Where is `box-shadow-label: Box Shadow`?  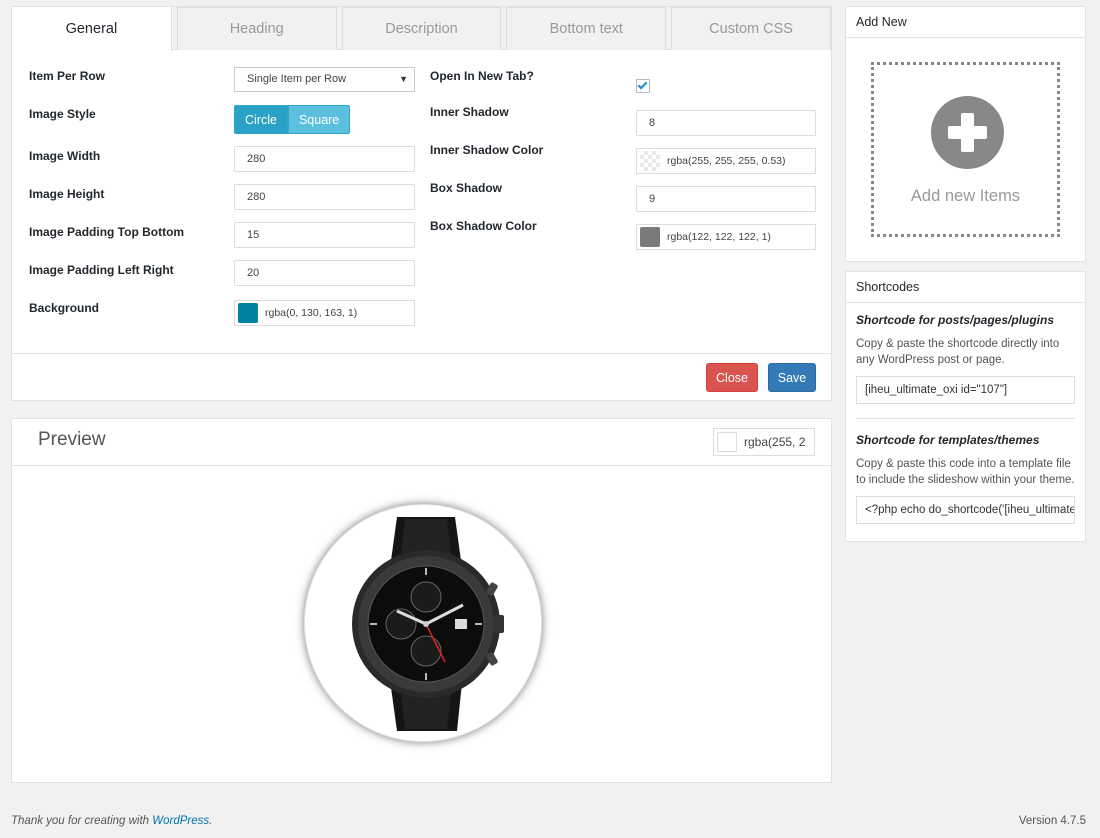 box-shadow-label: Box Shadow is located at coordinates (466, 188).